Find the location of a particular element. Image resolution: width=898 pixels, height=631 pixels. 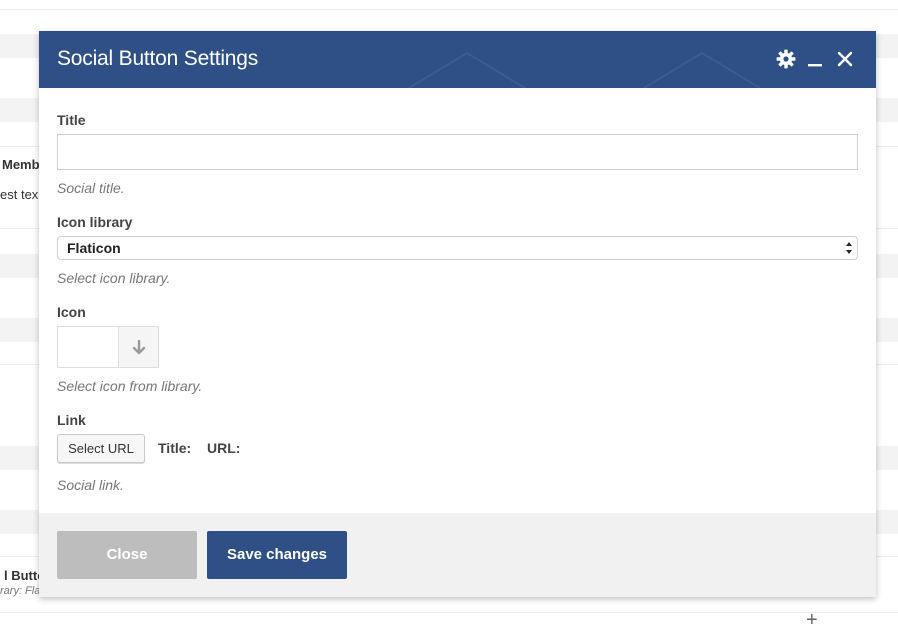

icon-label: Icon is located at coordinates (71, 312).